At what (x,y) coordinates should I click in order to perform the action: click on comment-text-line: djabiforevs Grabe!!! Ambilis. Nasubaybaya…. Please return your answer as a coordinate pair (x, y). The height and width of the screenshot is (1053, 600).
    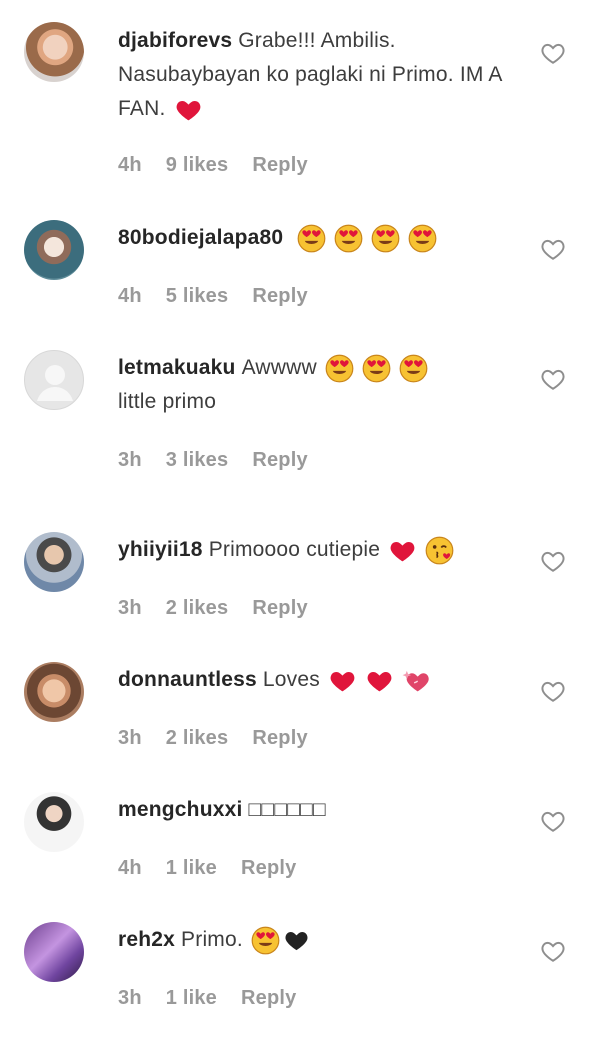
    Looking at the image, I should click on (324, 75).